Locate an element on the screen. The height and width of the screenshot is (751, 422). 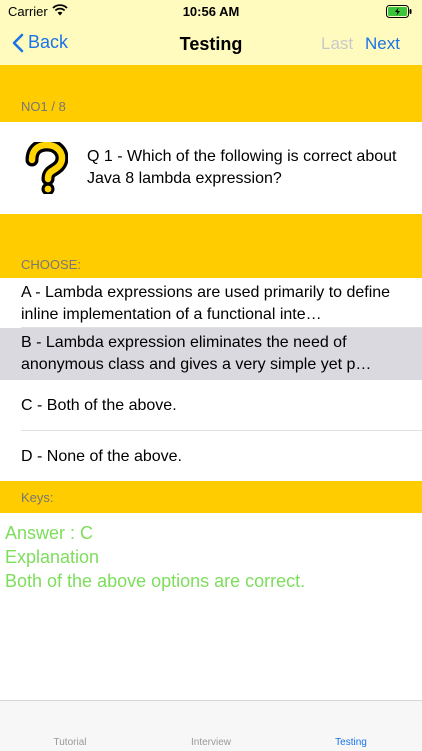
battery-icon is located at coordinates (399, 14).